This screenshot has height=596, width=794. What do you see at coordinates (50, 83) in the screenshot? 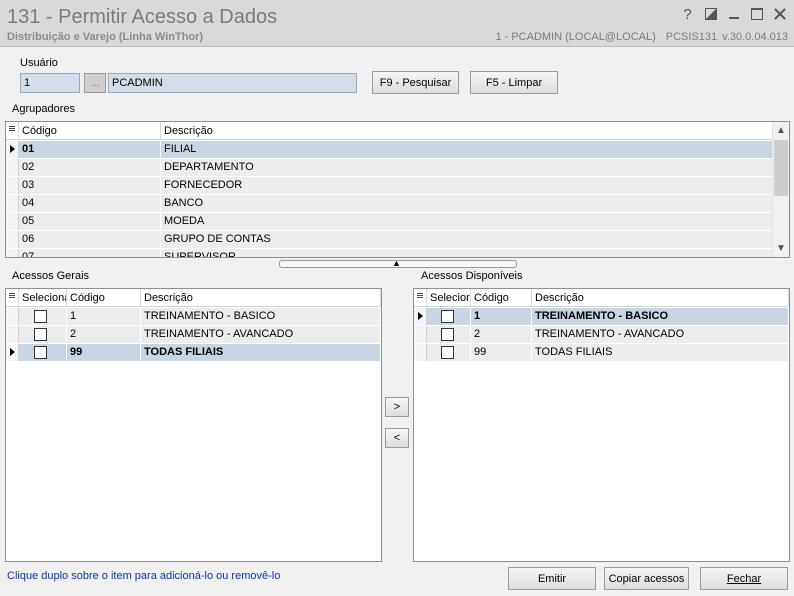
I see `usuario-code-field: 1` at bounding box center [50, 83].